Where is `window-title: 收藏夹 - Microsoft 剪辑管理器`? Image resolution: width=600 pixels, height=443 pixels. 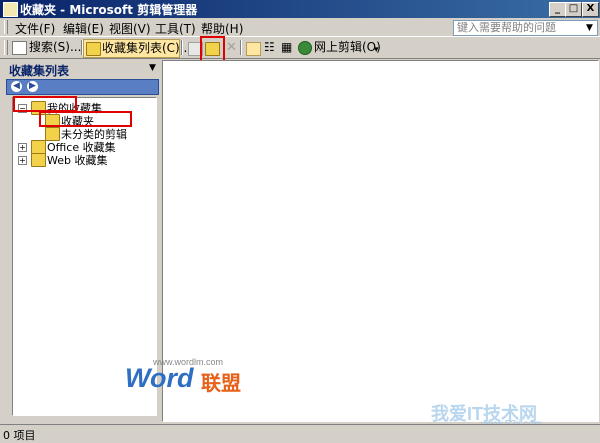
window-title: 收藏夹 - Microsoft 剪辑管理器 is located at coordinates (109, 10).